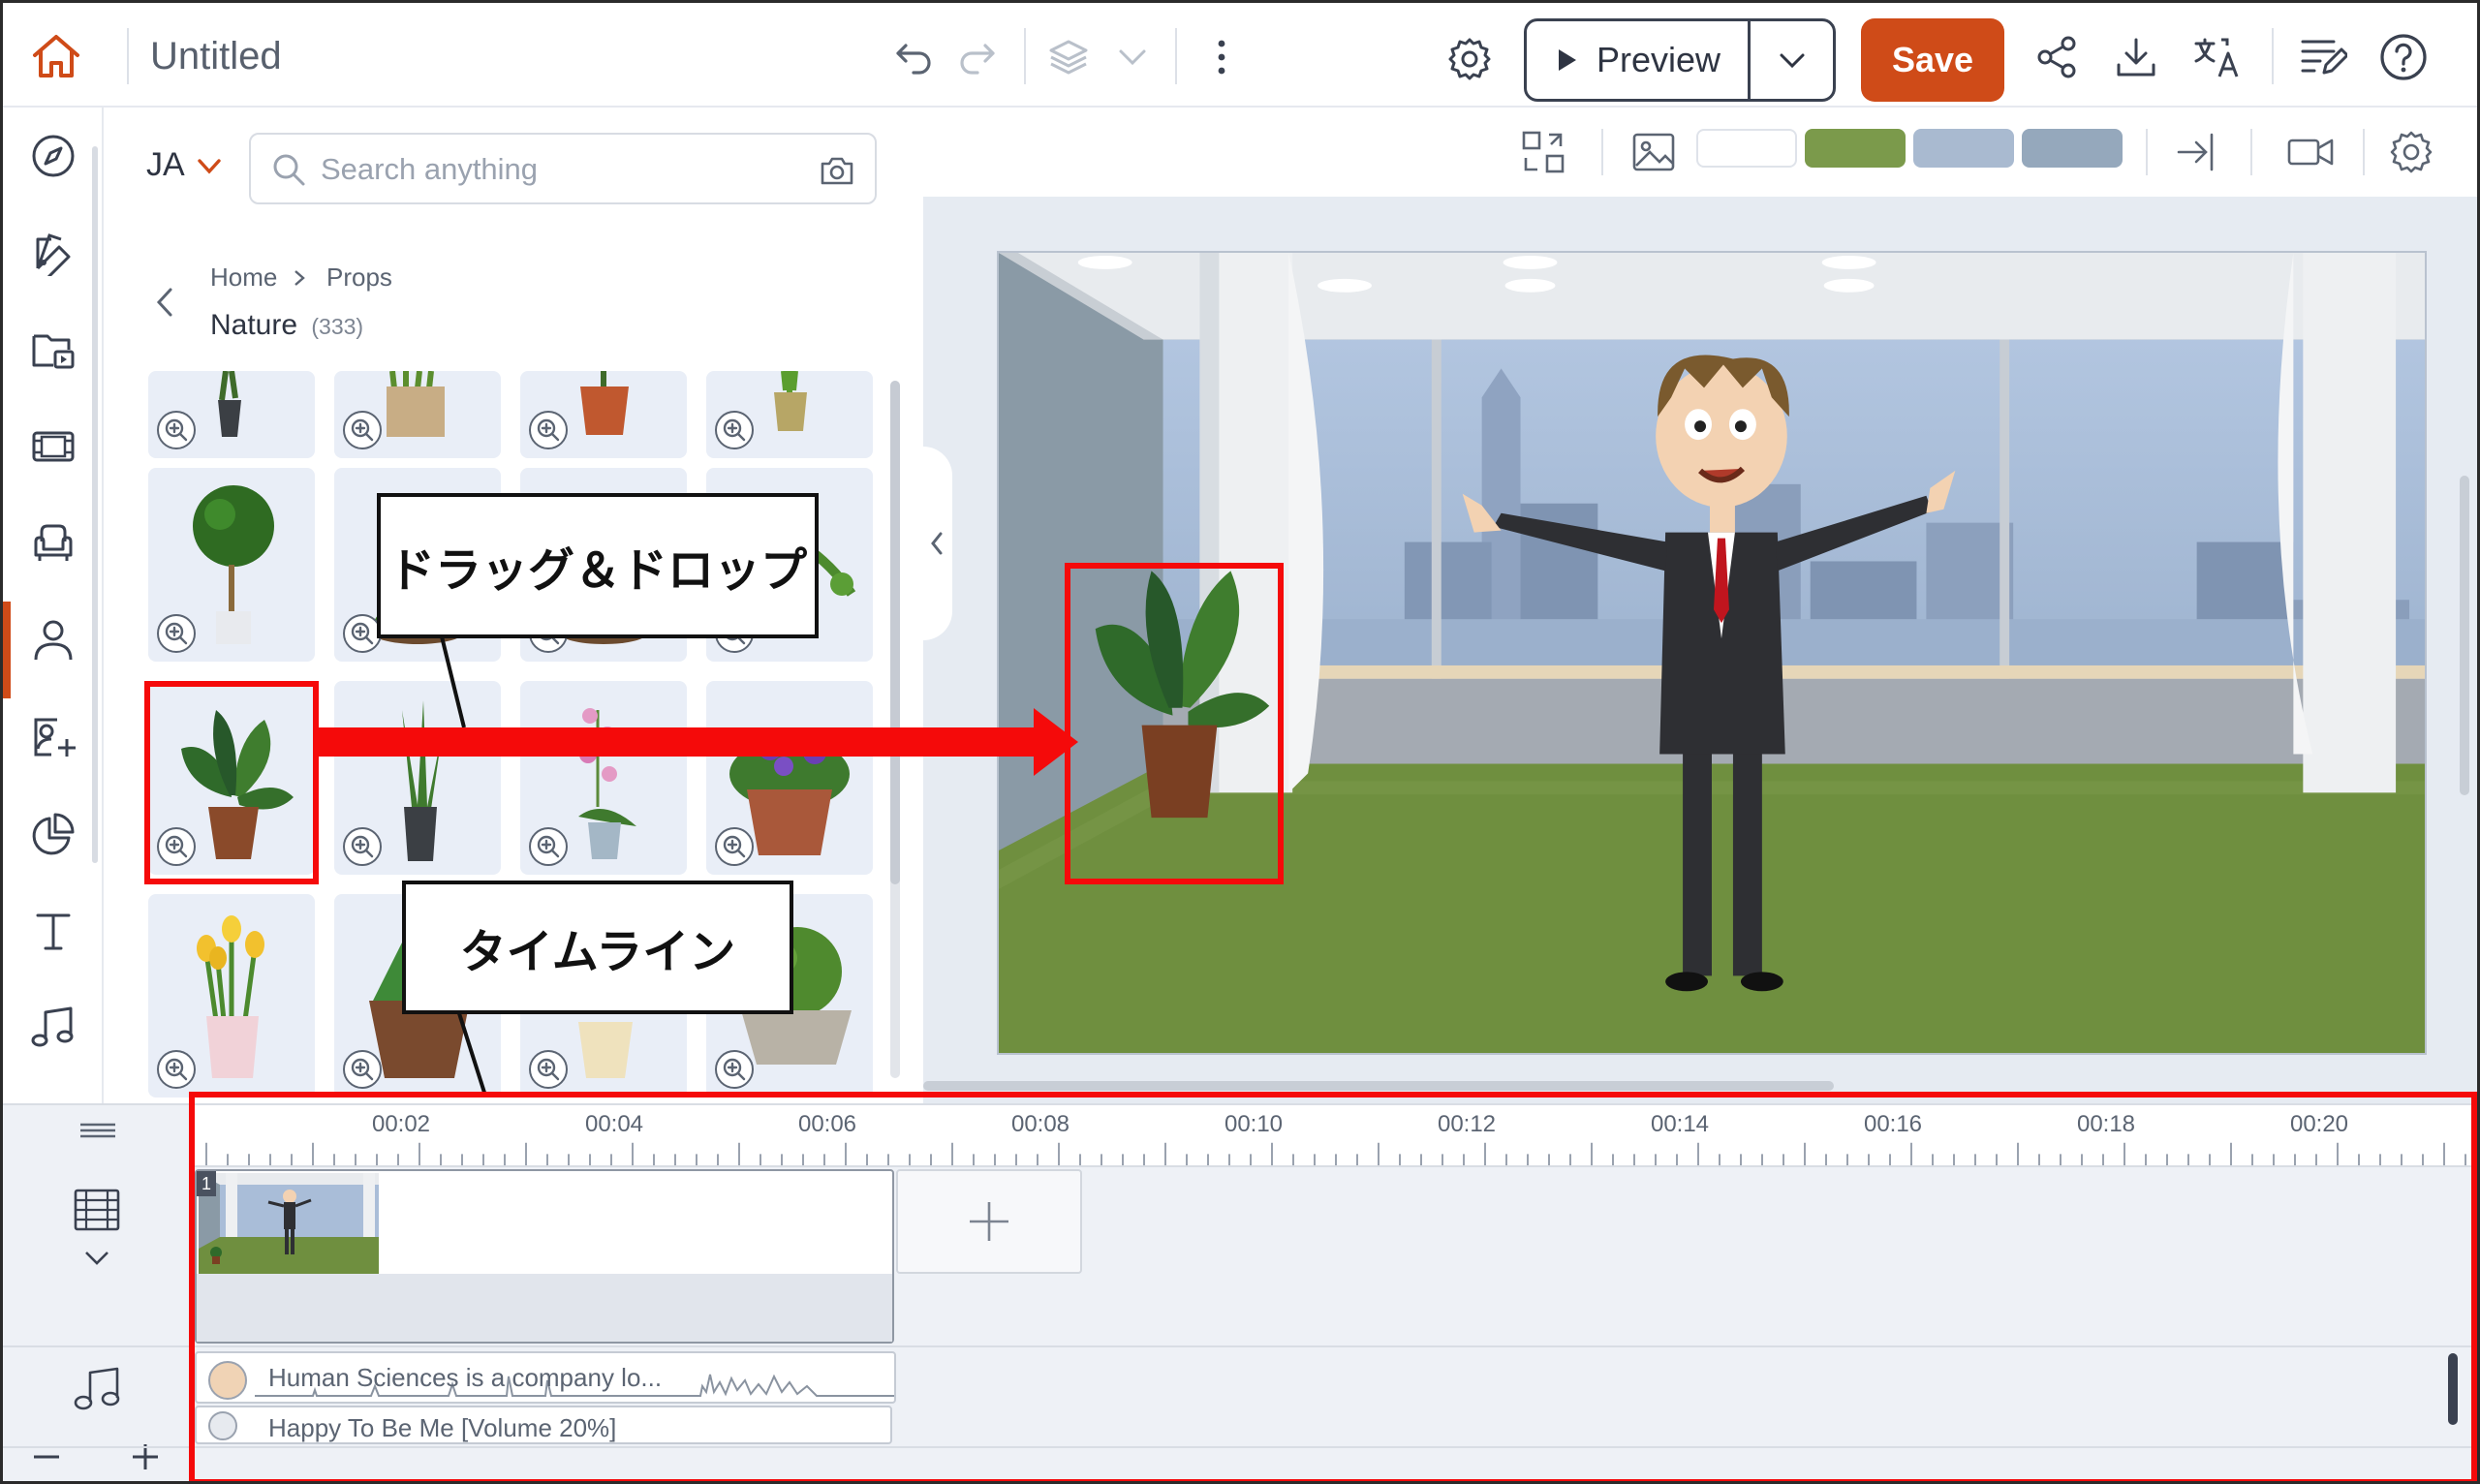 This screenshot has height=1484, width=2480. What do you see at coordinates (299, 278) in the screenshot?
I see `chevron-right-icon` at bounding box center [299, 278].